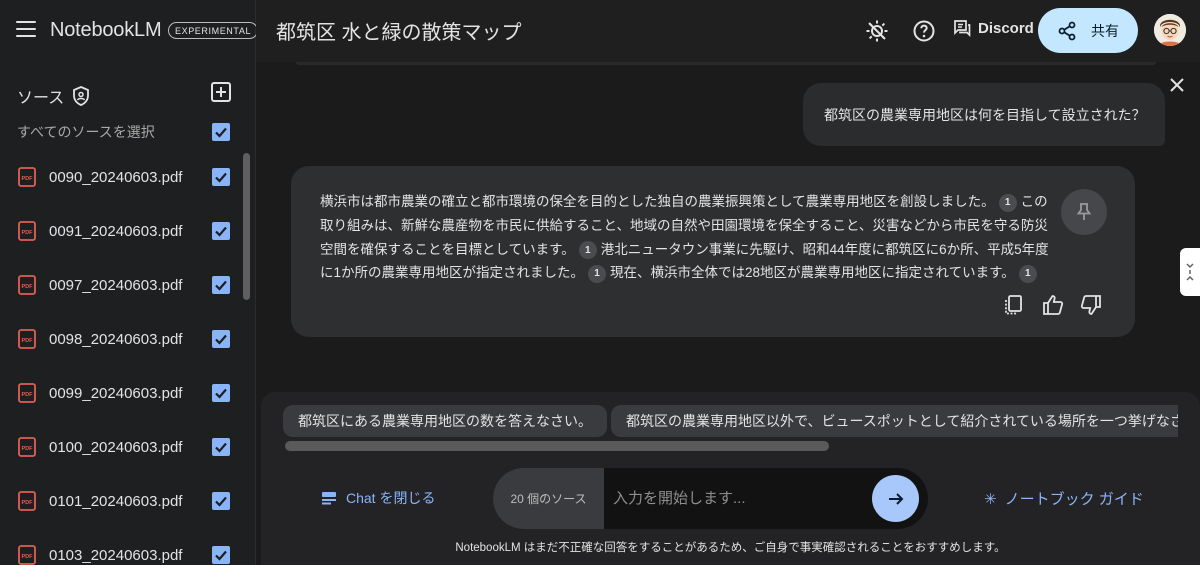 This screenshot has height=565, width=1200. Describe the element at coordinates (962, 28) in the screenshot. I see `feedback-icon` at that location.